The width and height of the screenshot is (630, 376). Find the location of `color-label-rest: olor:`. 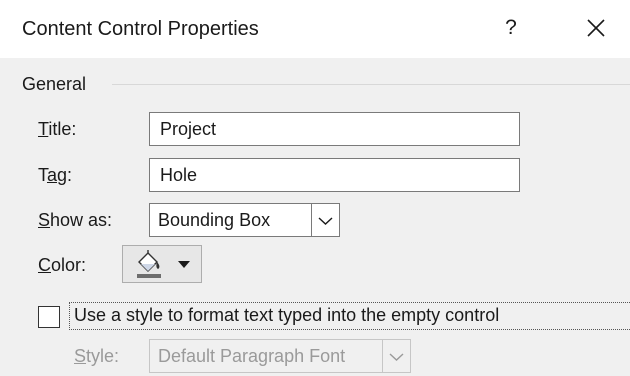

color-label-rest: olor: is located at coordinates (69, 265).